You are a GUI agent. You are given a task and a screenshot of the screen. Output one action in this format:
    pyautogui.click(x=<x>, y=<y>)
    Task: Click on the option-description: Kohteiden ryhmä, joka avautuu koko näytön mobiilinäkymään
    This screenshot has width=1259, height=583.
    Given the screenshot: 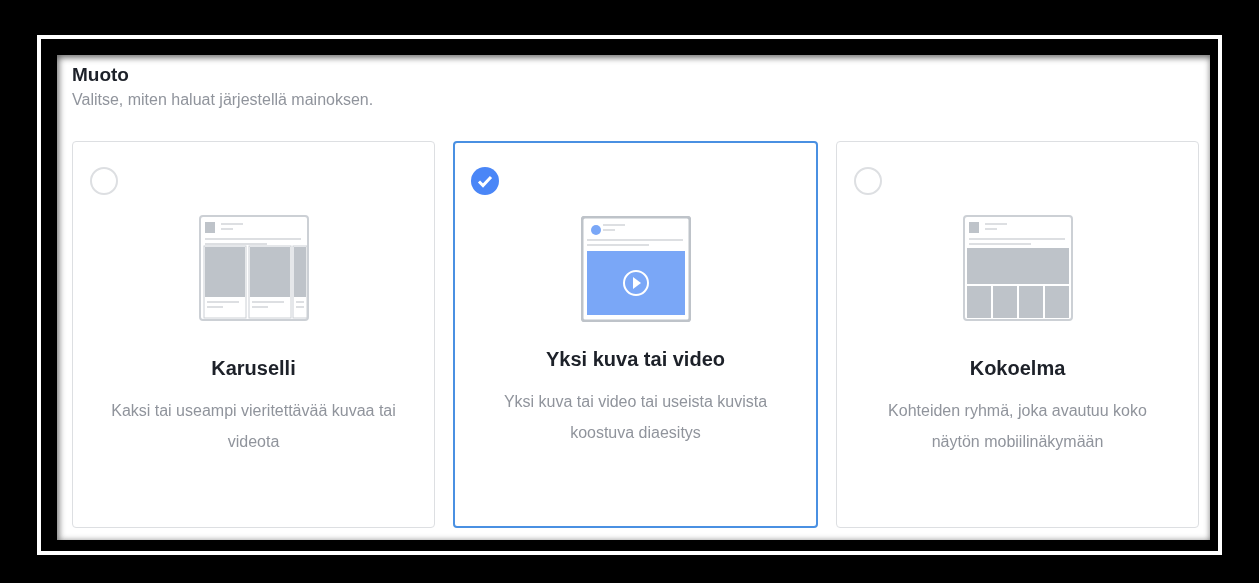 What is the action you would take?
    pyautogui.click(x=1017, y=426)
    